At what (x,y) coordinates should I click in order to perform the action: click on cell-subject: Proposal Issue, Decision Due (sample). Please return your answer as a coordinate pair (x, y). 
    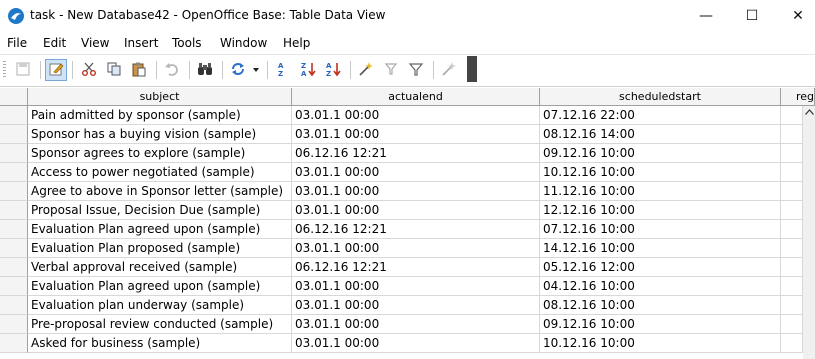
    Looking at the image, I should click on (160, 210).